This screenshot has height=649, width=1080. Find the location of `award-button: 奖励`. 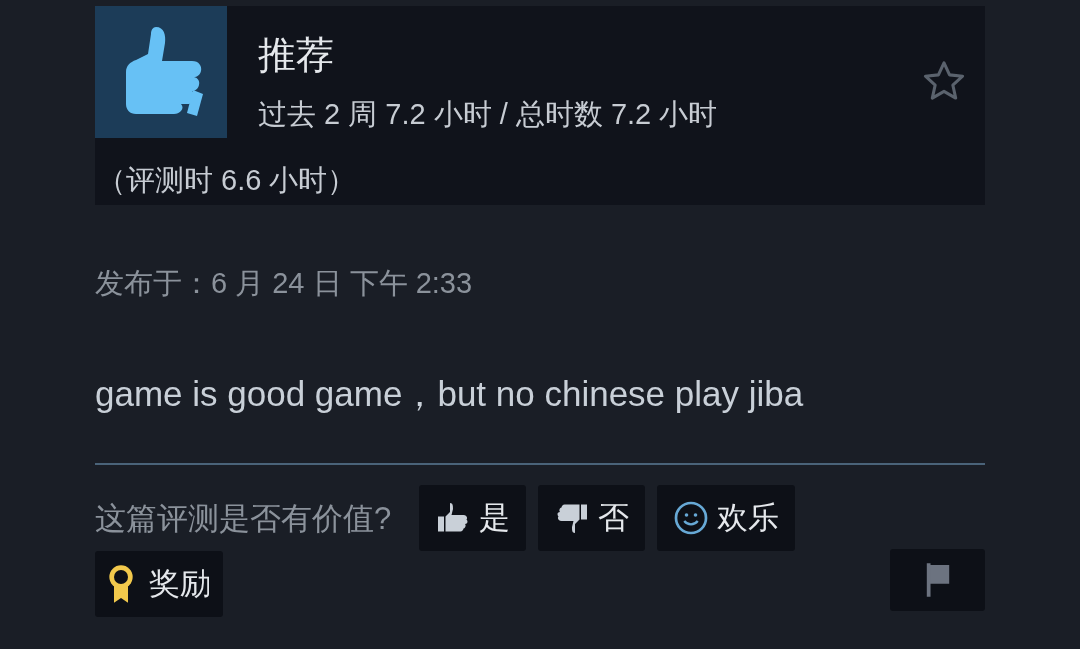

award-button: 奖励 is located at coordinates (159, 584).